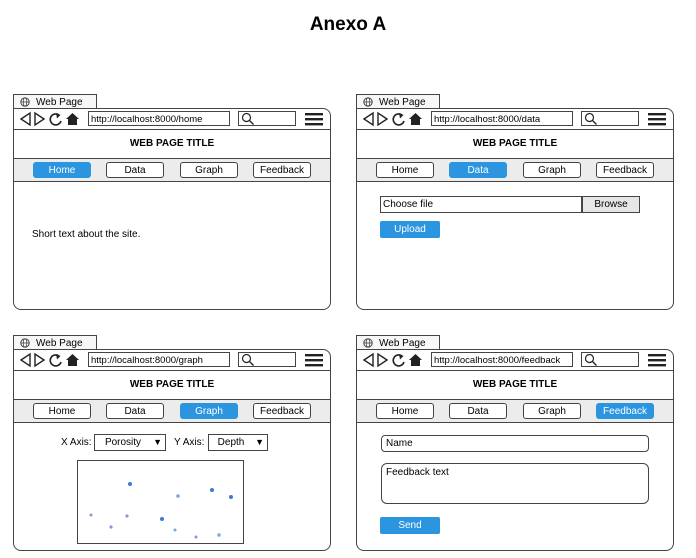 Image resolution: width=696 pixels, height=558 pixels. I want to click on page-content: Choose file Browse Upload, so click(515, 245).